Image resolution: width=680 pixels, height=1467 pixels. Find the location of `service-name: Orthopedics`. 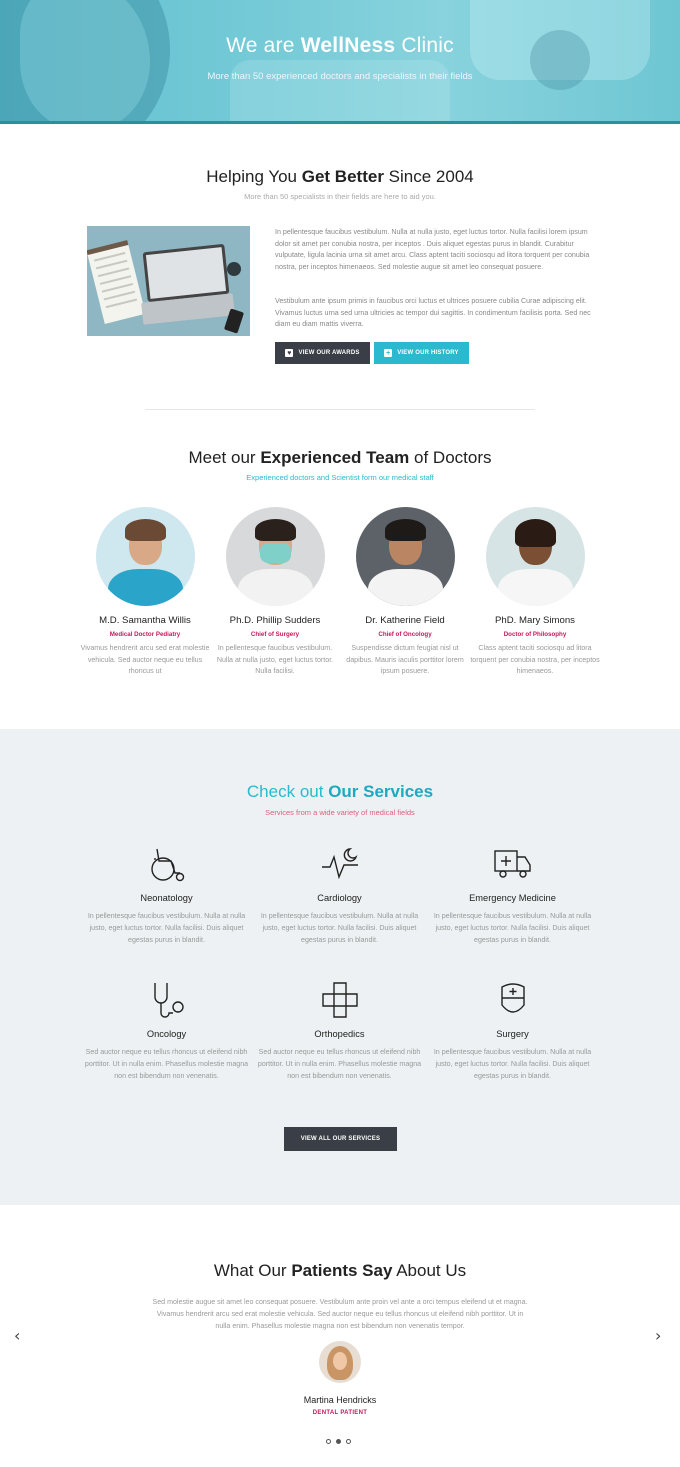

service-name: Orthopedics is located at coordinates (339, 1034).